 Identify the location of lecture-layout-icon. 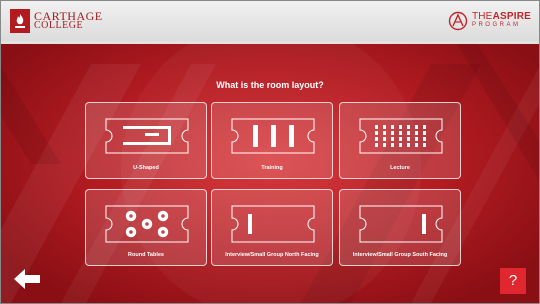
(401, 136).